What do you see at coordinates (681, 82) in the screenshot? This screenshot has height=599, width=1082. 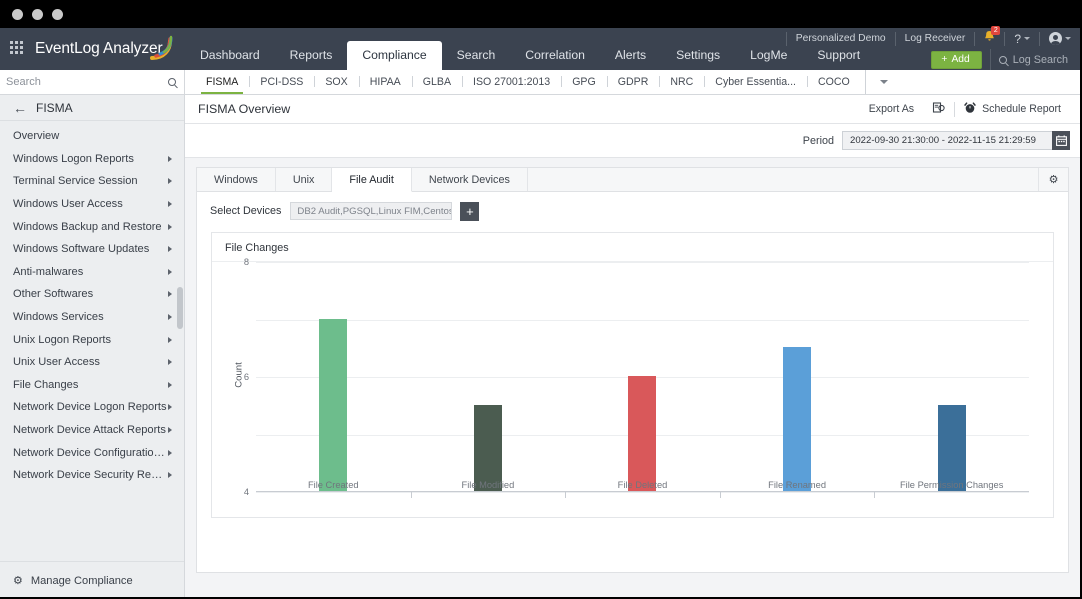 I see `compliance-tab-nrc: NRC` at bounding box center [681, 82].